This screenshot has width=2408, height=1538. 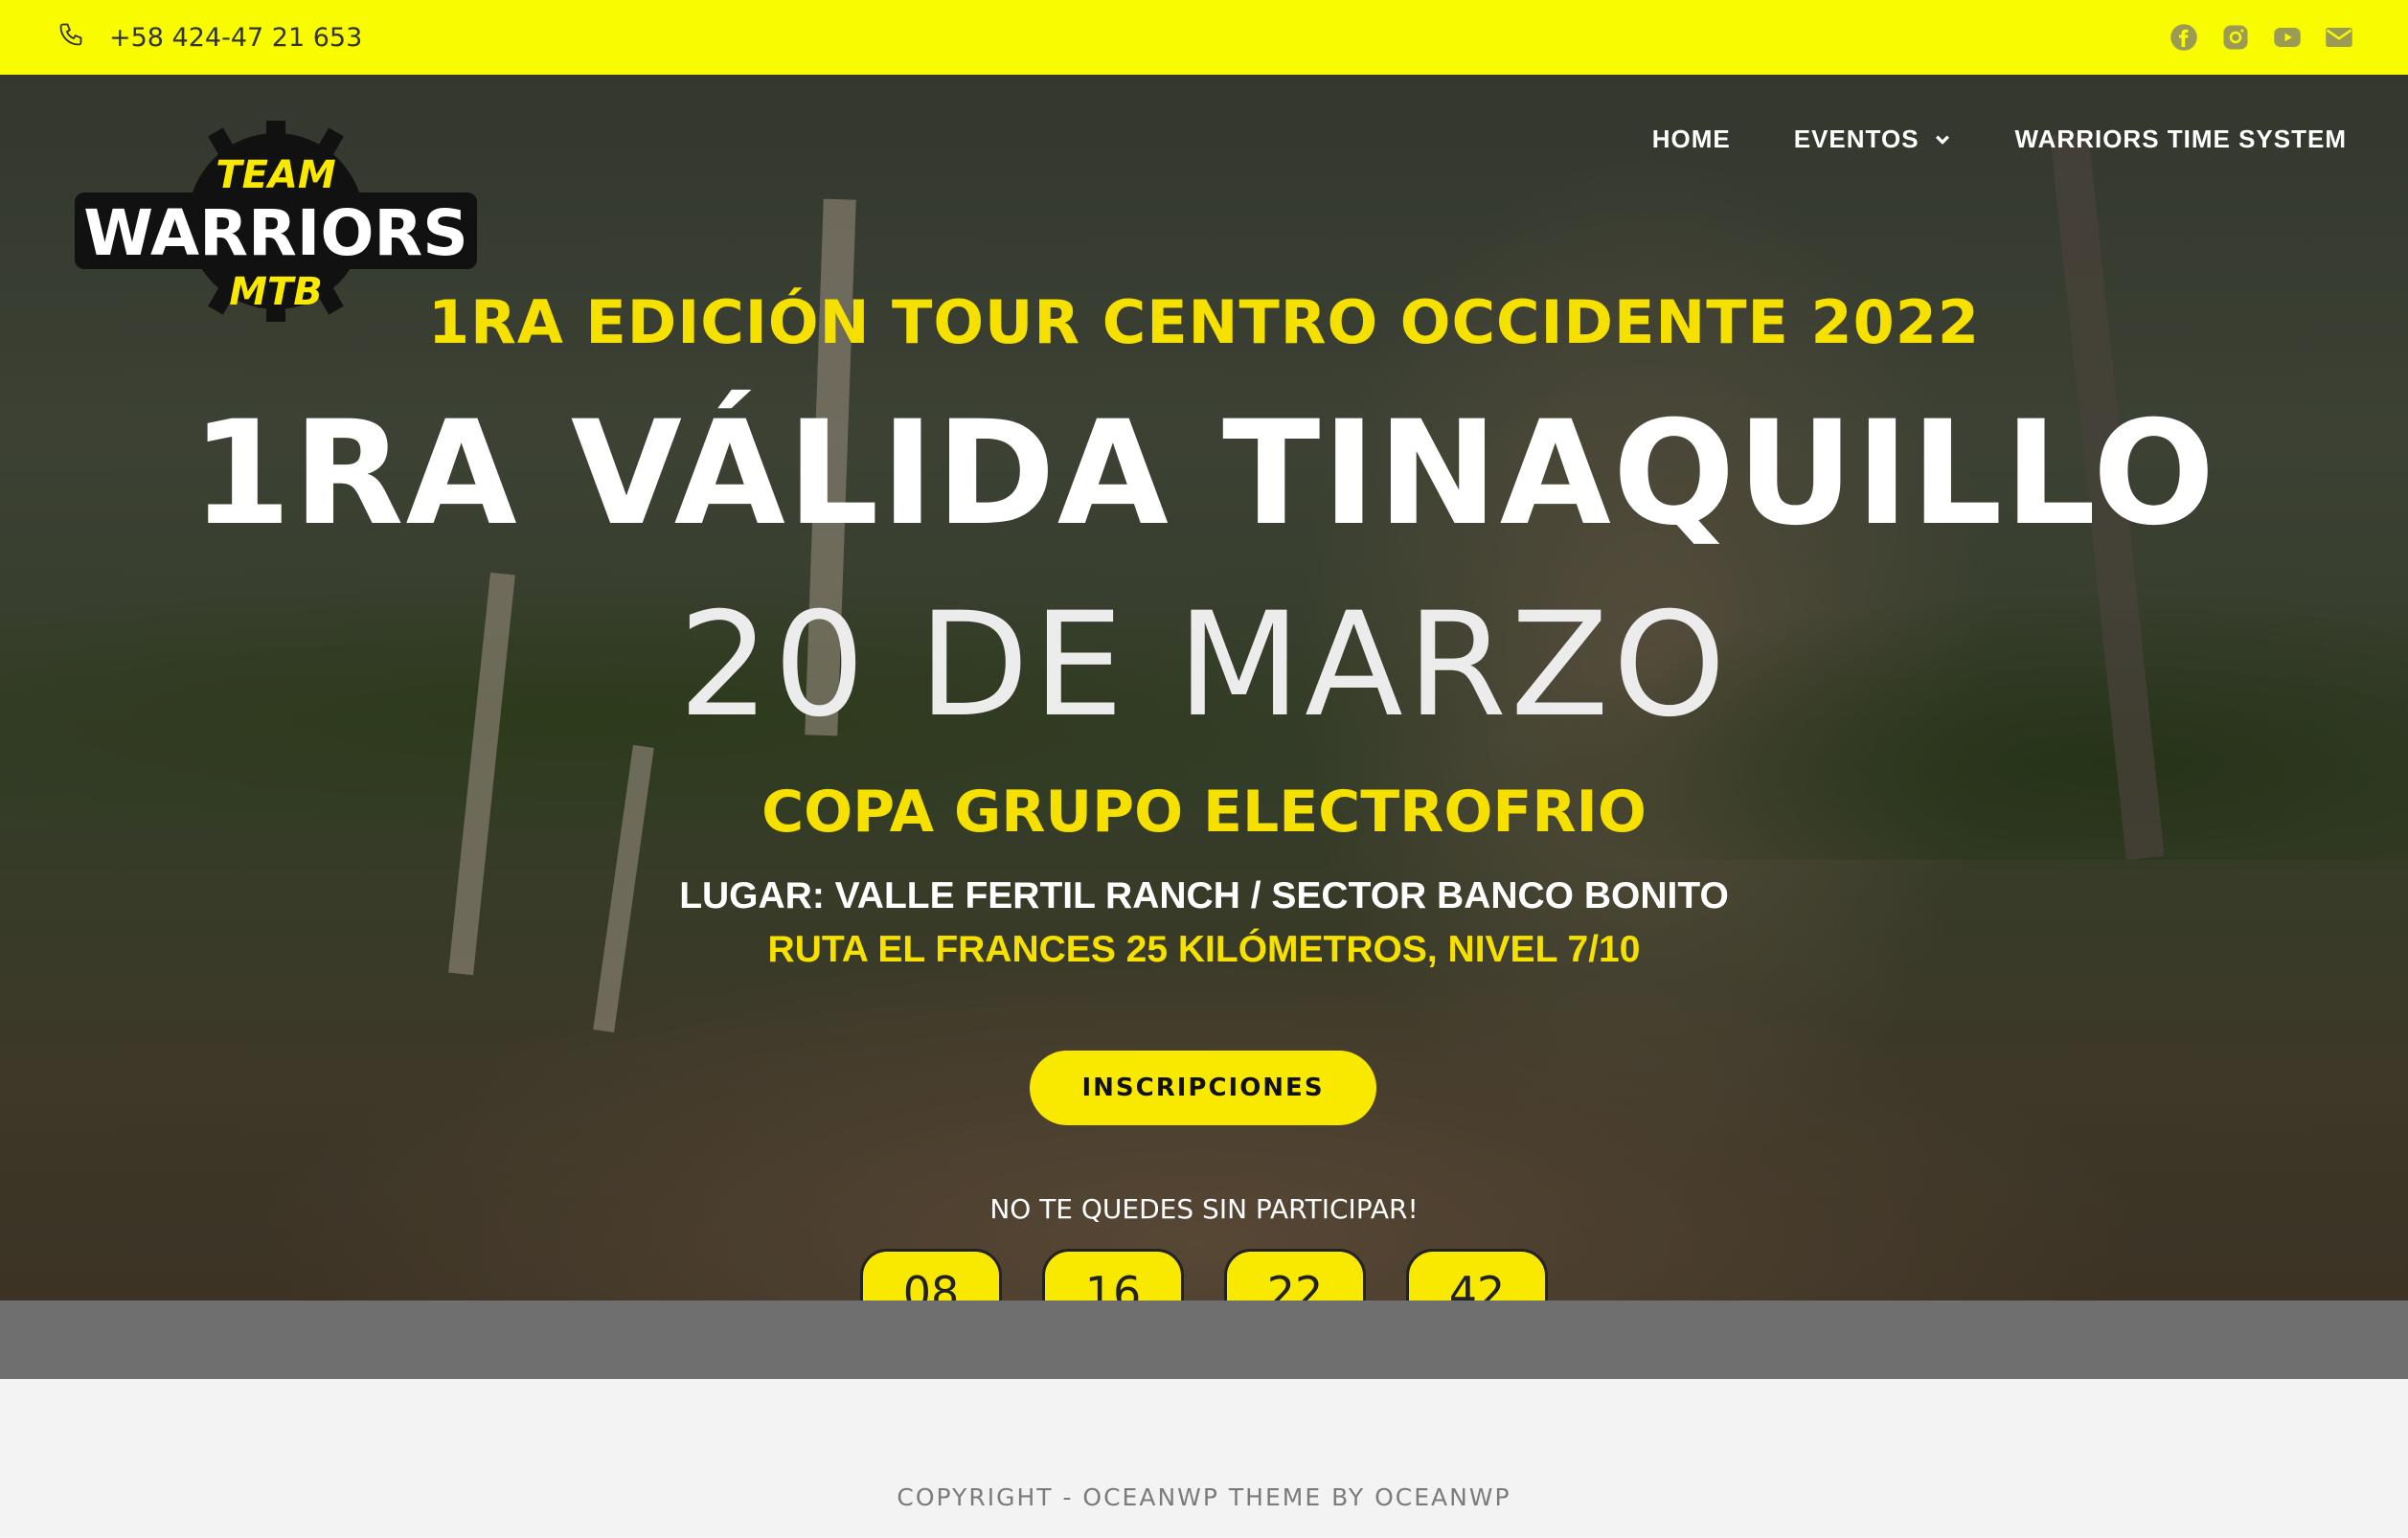 I want to click on phone-number: +58 424-47 21 653, so click(x=236, y=37).